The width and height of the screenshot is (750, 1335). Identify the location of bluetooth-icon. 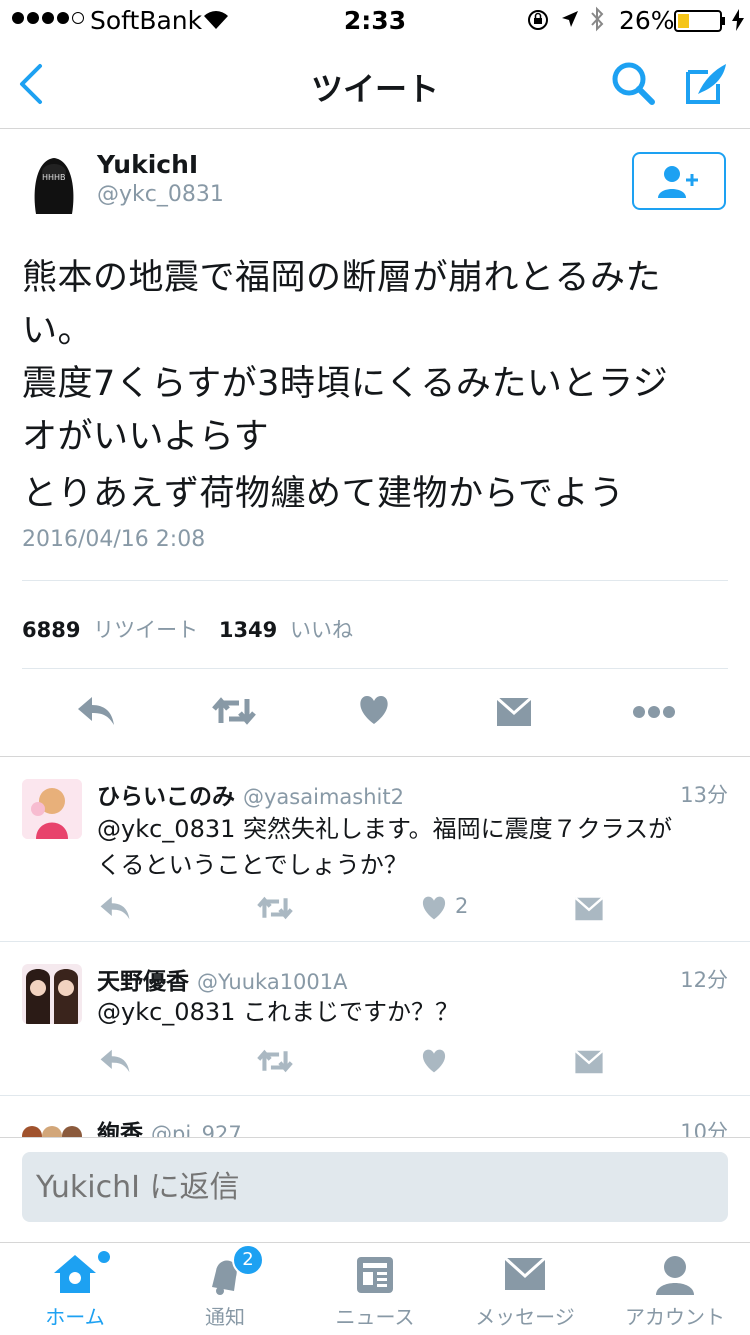
(597, 19).